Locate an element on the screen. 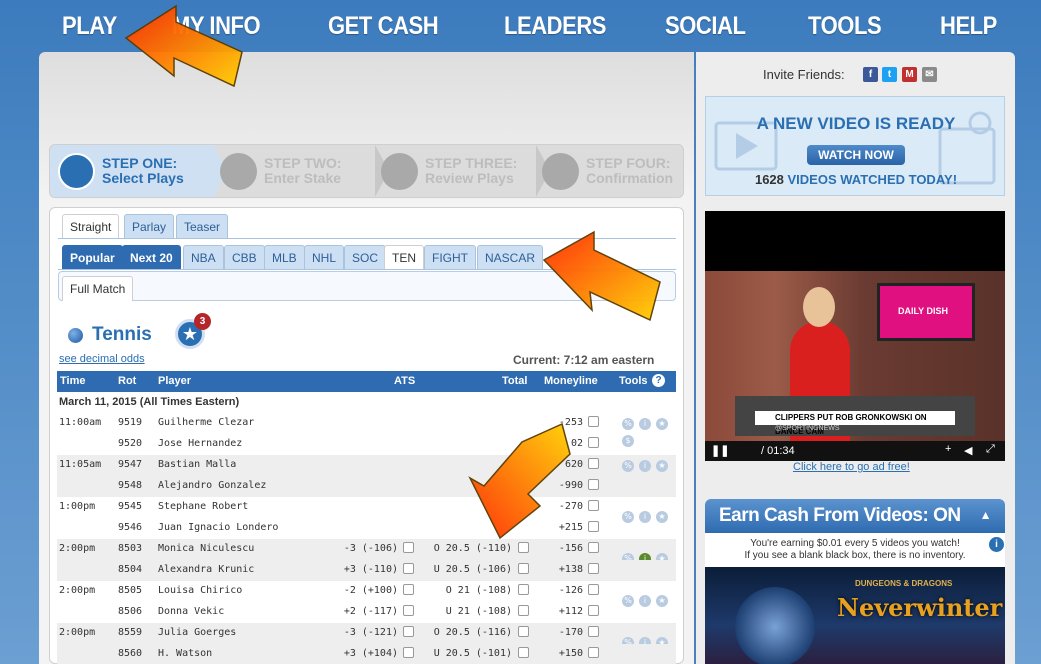 This screenshot has height=664, width=1041. tennis-ball-icon is located at coordinates (75, 335).